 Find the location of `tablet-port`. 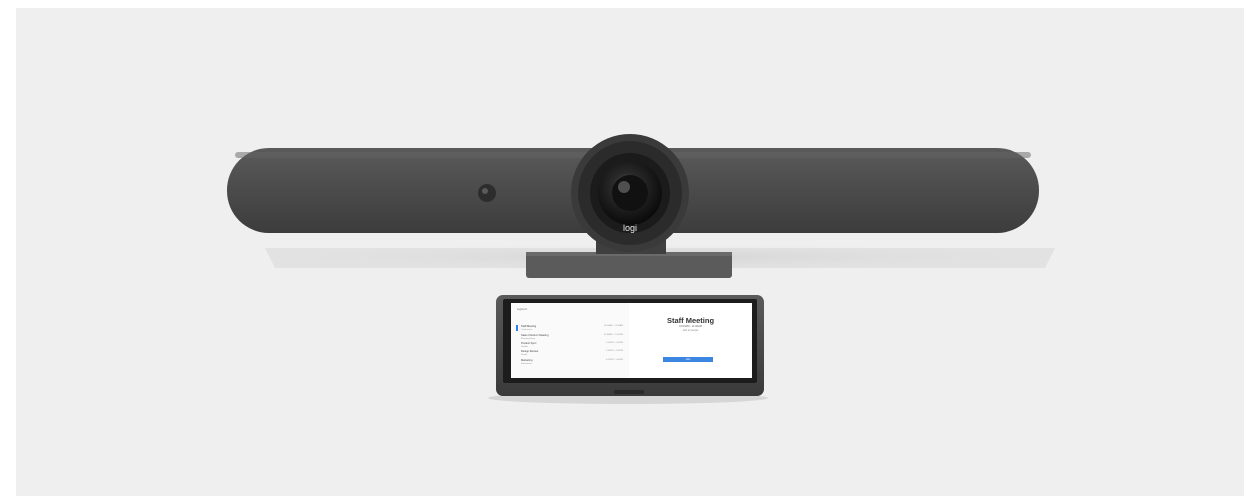

tablet-port is located at coordinates (629, 392).